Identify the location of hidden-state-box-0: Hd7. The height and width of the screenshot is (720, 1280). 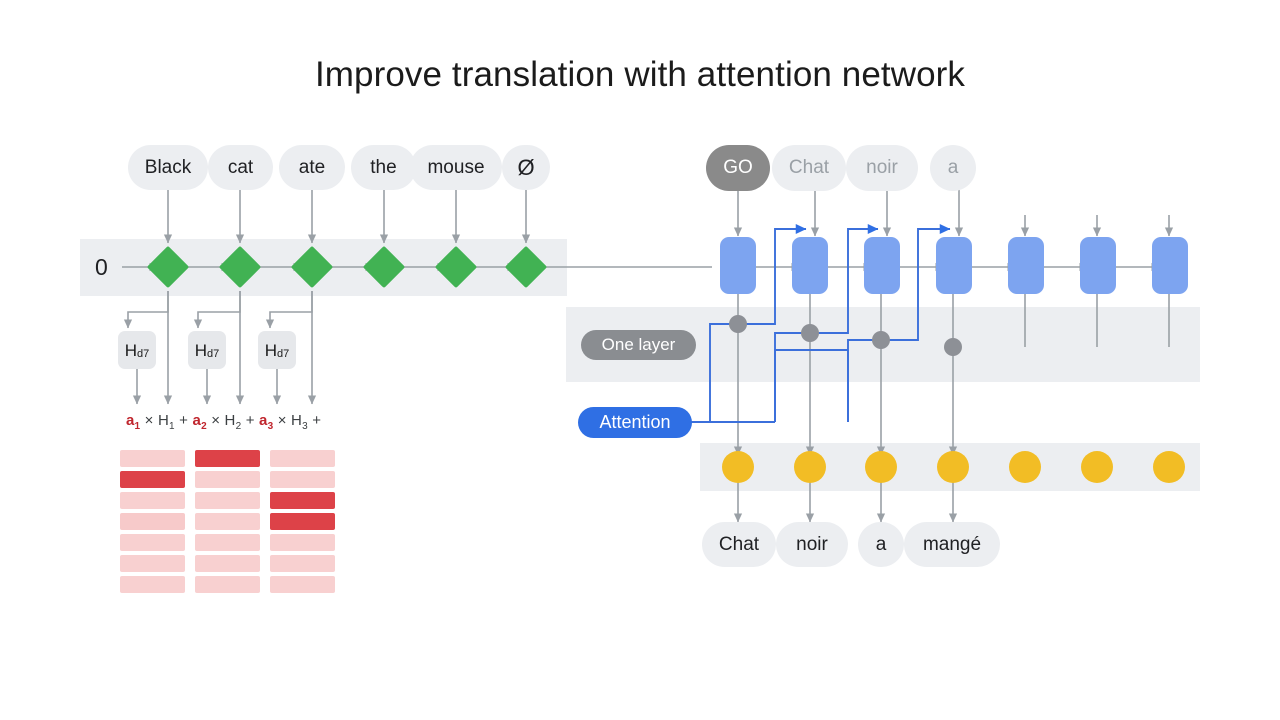
(137, 350).